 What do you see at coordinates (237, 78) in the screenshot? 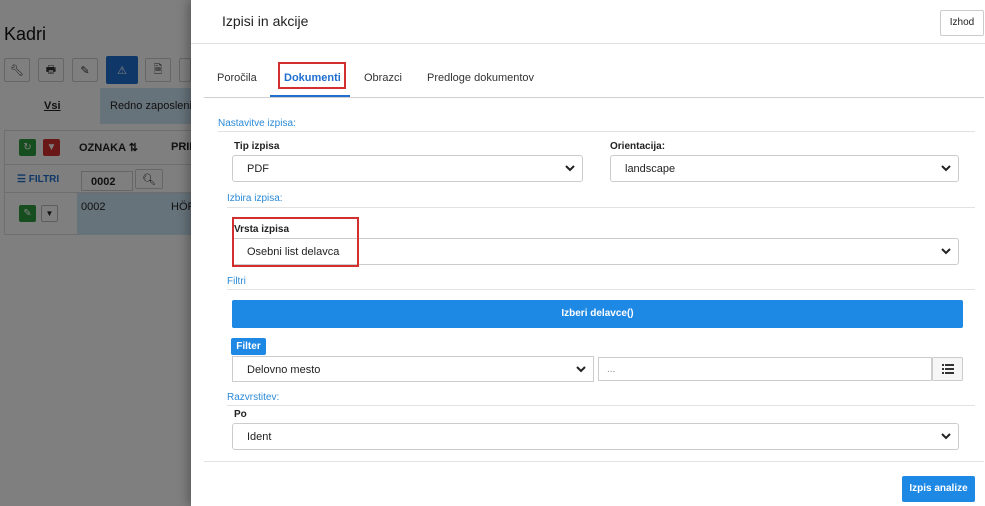
I see `tab-reports: Poročila` at bounding box center [237, 78].